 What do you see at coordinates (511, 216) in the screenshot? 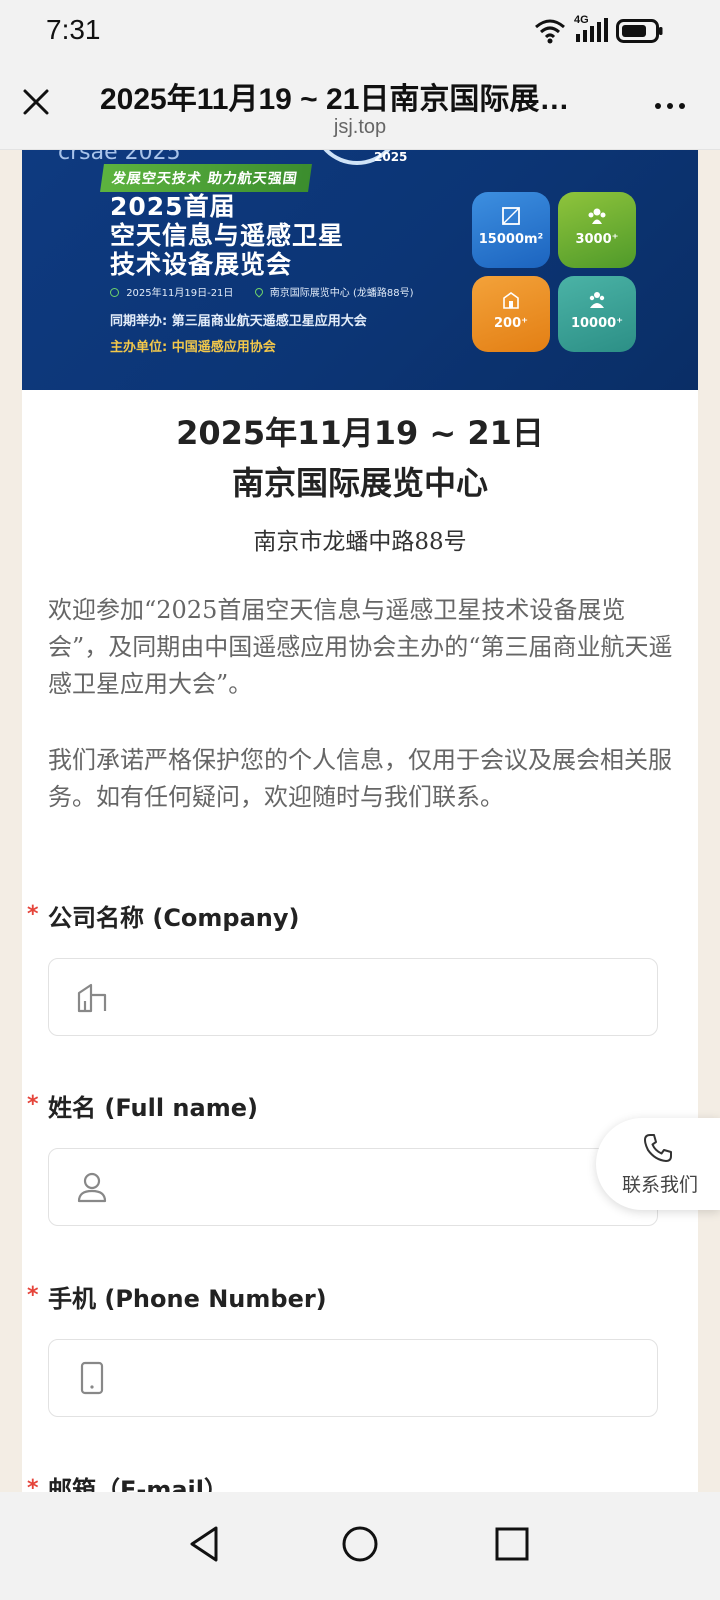
I see `area-icon` at bounding box center [511, 216].